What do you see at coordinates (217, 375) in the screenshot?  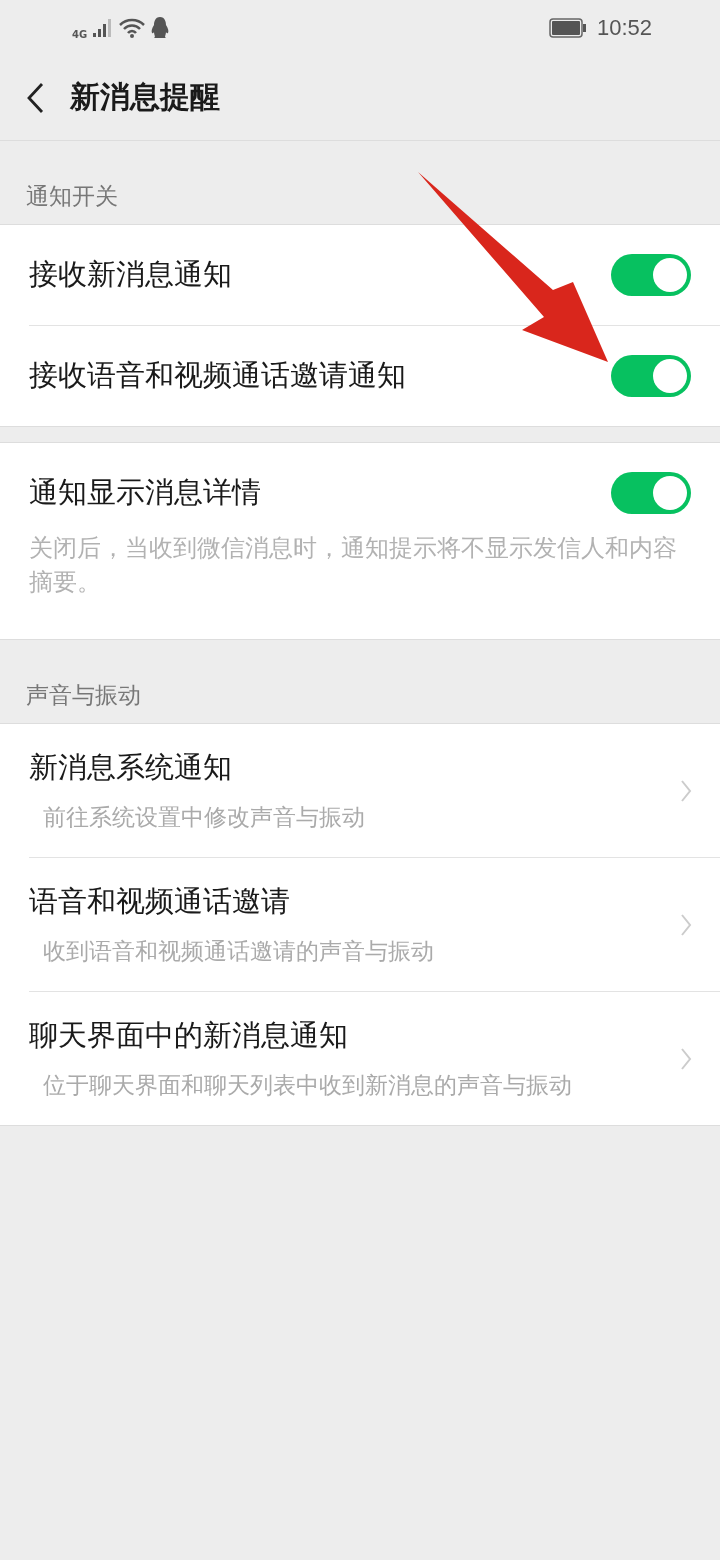 I see `setting-label: 接收语音和视频通话邀请通知` at bounding box center [217, 375].